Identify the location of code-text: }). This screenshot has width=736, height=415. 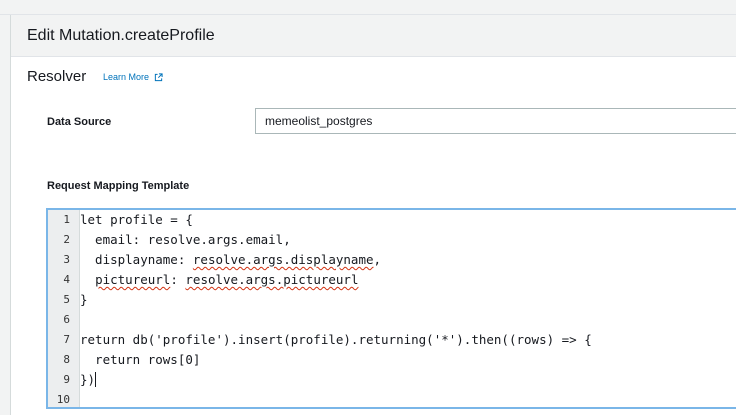
(88, 380).